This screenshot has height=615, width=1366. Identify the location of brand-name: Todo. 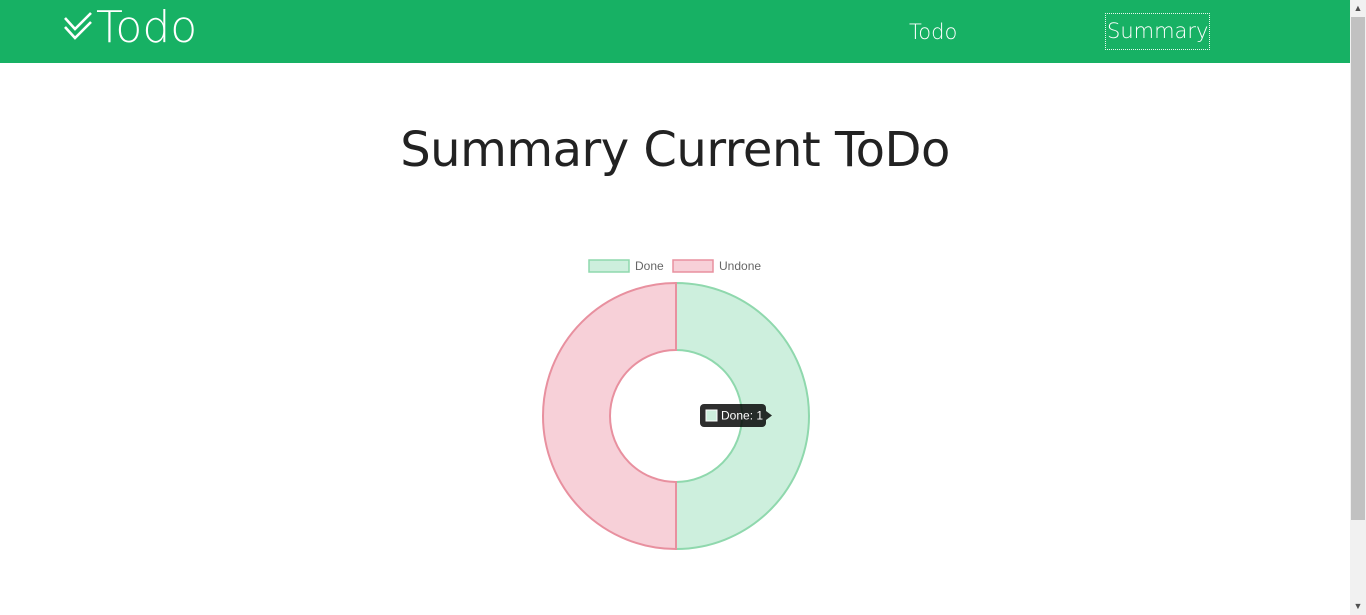
(147, 27).